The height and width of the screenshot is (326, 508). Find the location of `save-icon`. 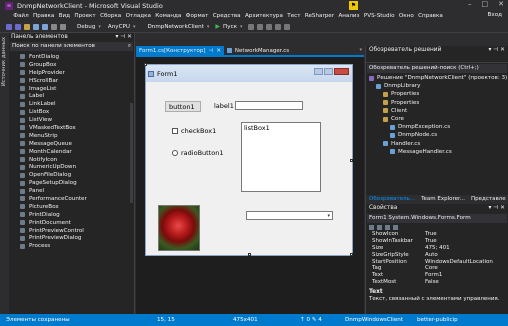

save-icon is located at coordinates (35, 26).